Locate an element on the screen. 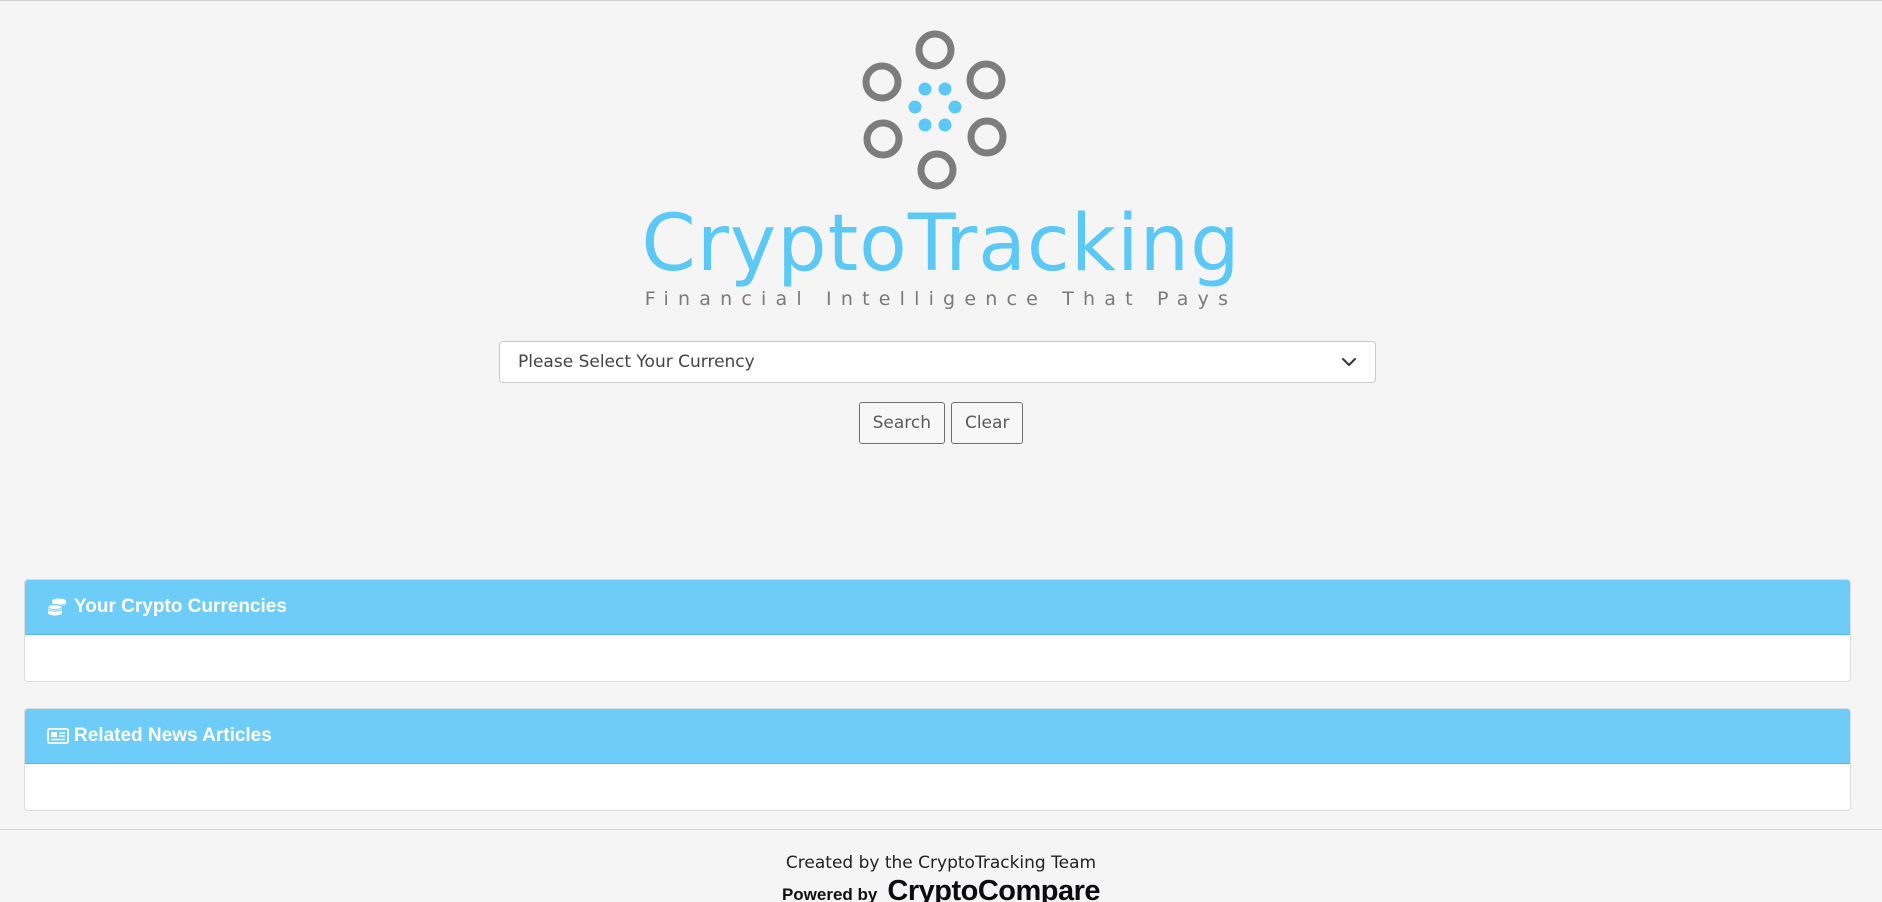 The image size is (1882, 902). currencies-panel-header: Your Crypto Currencies is located at coordinates (937, 607).